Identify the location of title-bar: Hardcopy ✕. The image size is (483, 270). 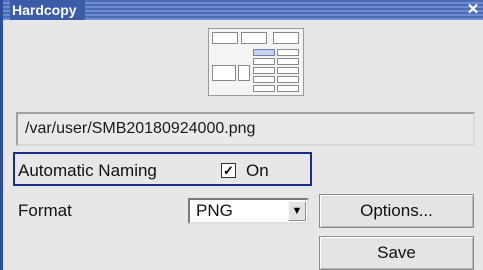
(243, 10).